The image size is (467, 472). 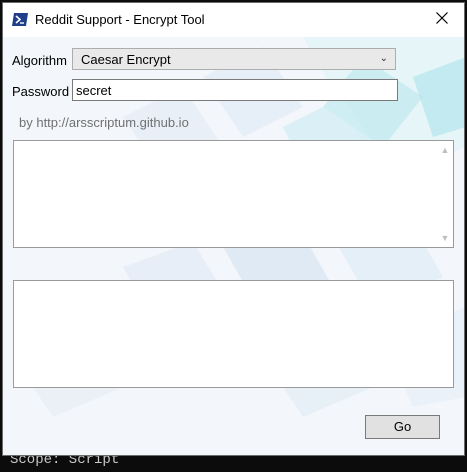 I want to click on algorithm-label: Algorithm, so click(x=39, y=60).